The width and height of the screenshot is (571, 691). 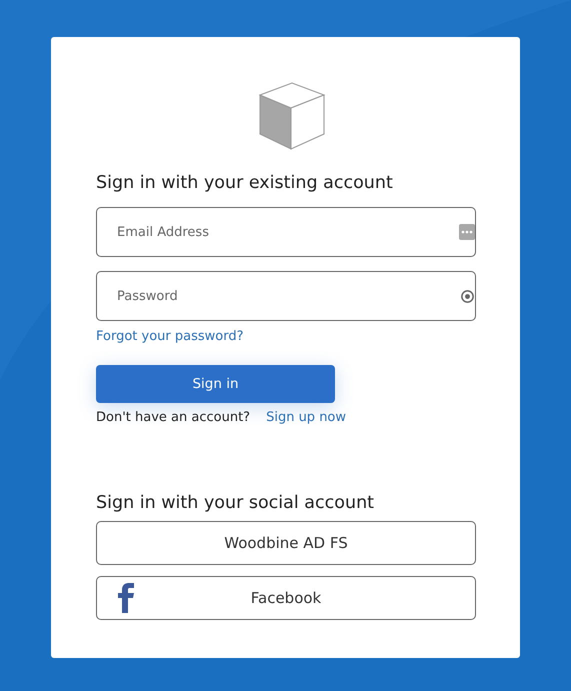 What do you see at coordinates (236, 503) in the screenshot?
I see `section-heading: Sign in with your social account` at bounding box center [236, 503].